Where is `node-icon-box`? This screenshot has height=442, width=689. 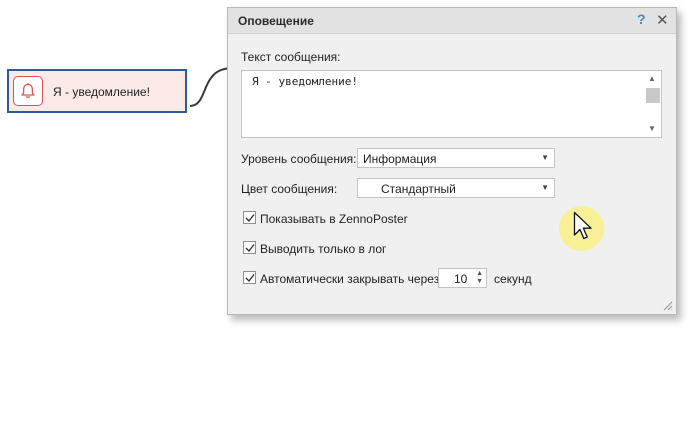
node-icon-box is located at coordinates (28, 91).